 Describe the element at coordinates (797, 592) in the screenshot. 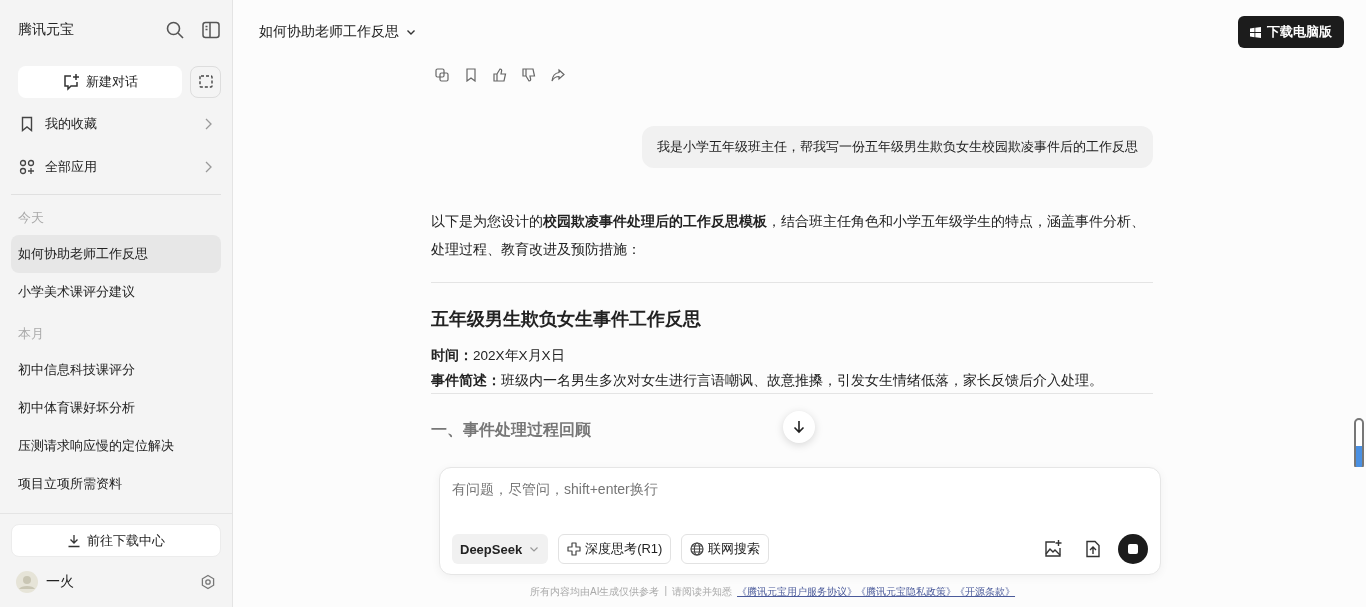

I see `policy-link: 《腾讯元宝用户服务协议》` at that location.